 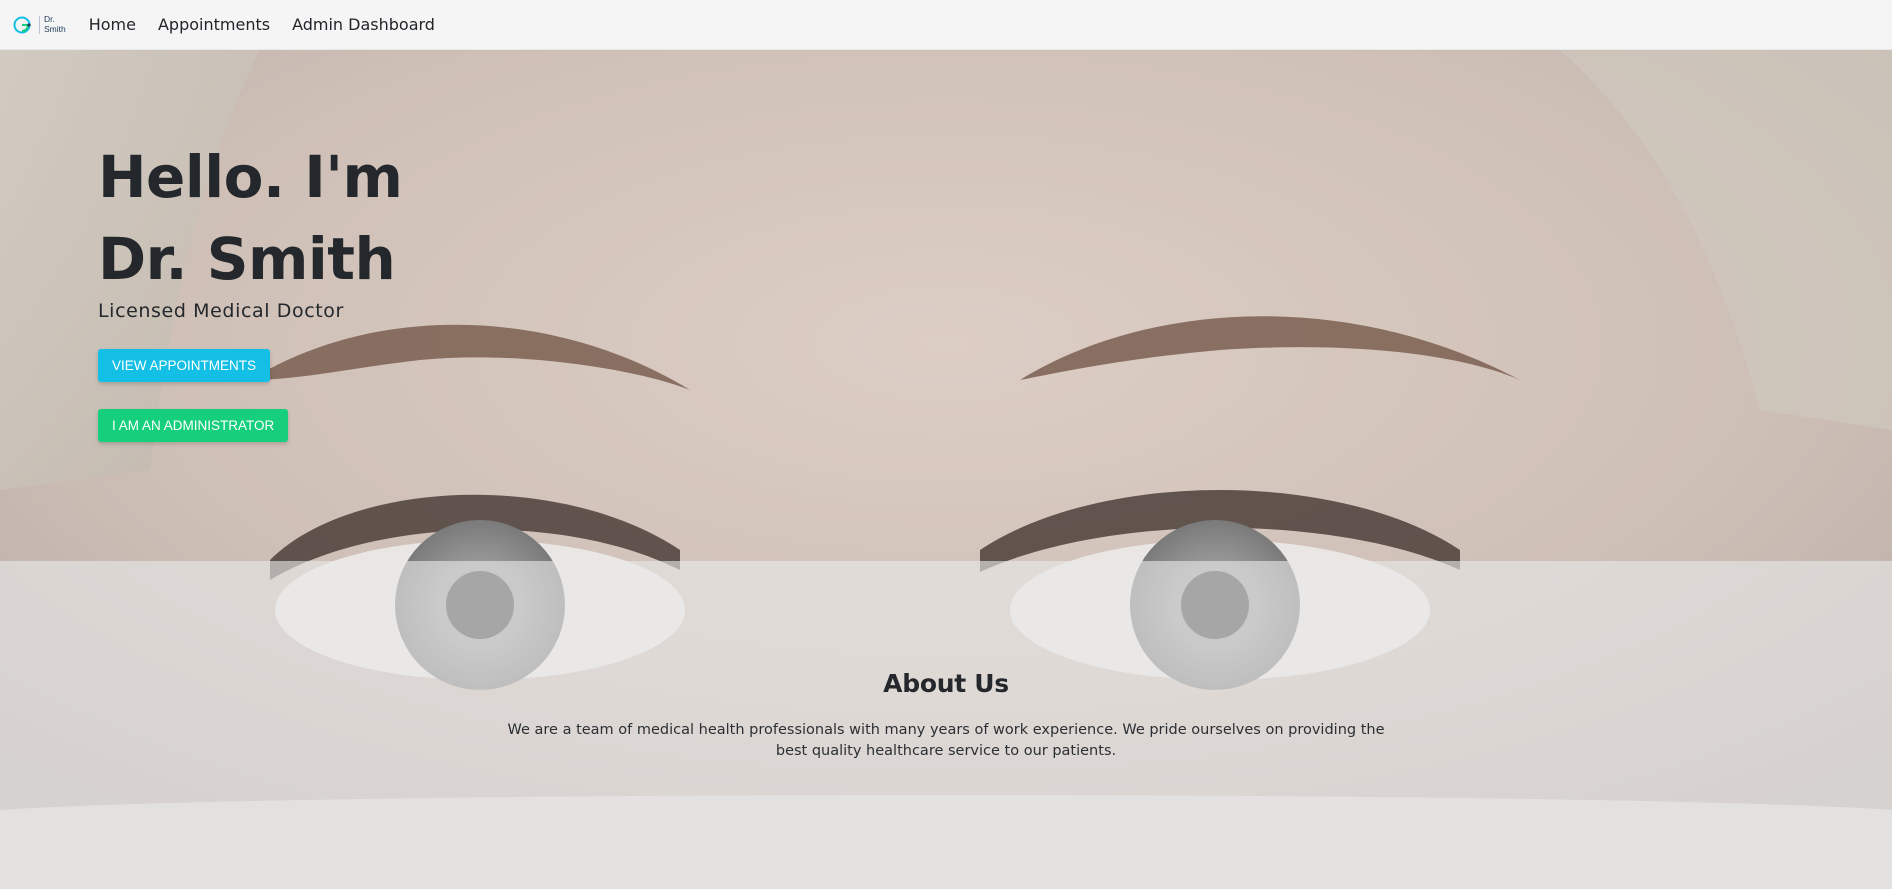 What do you see at coordinates (184, 365) in the screenshot?
I see `view-appointments-button: View Appointments` at bounding box center [184, 365].